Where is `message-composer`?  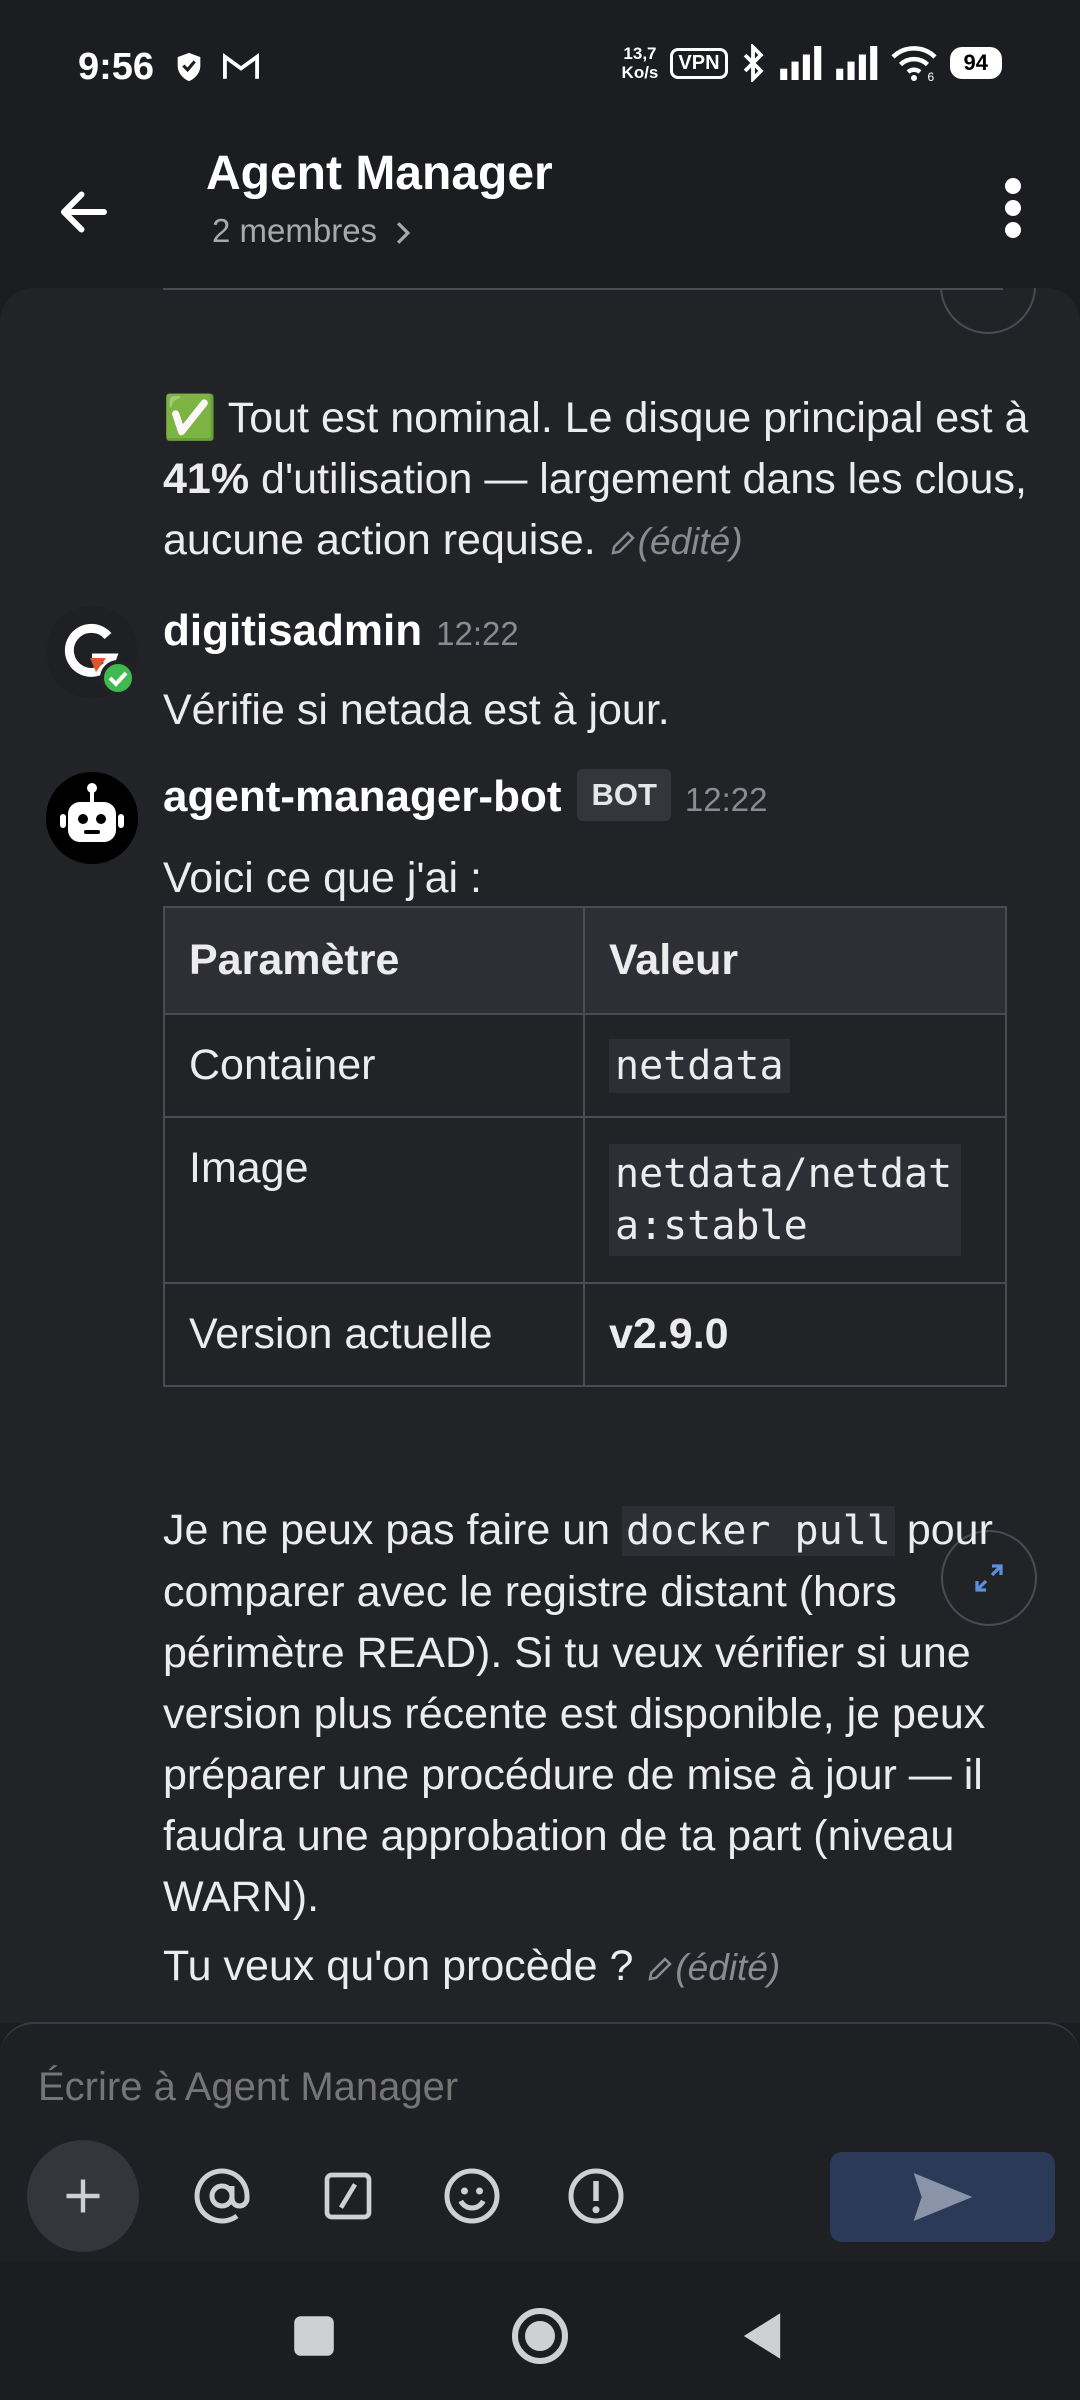 message-composer is located at coordinates (540, 2143).